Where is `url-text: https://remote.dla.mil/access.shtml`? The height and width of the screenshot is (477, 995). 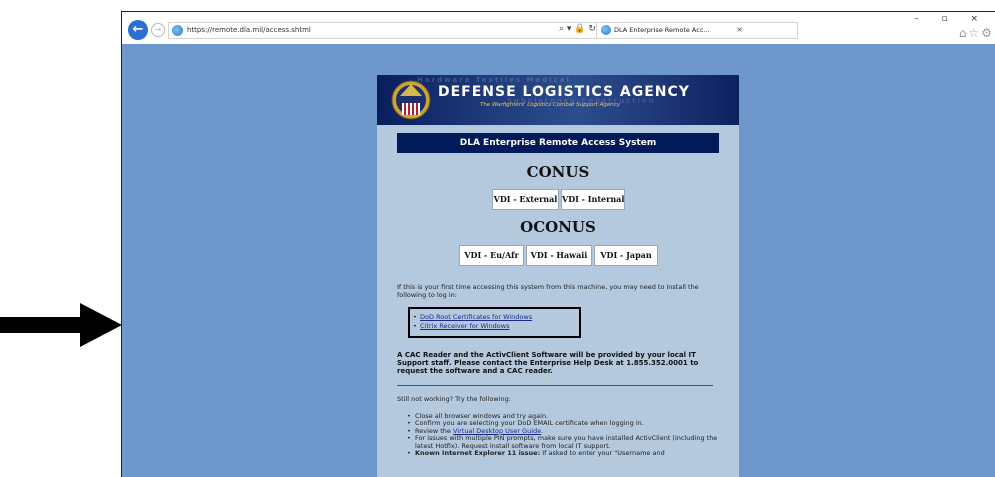 url-text: https://remote.dla.mil/access.shtml is located at coordinates (249, 30).